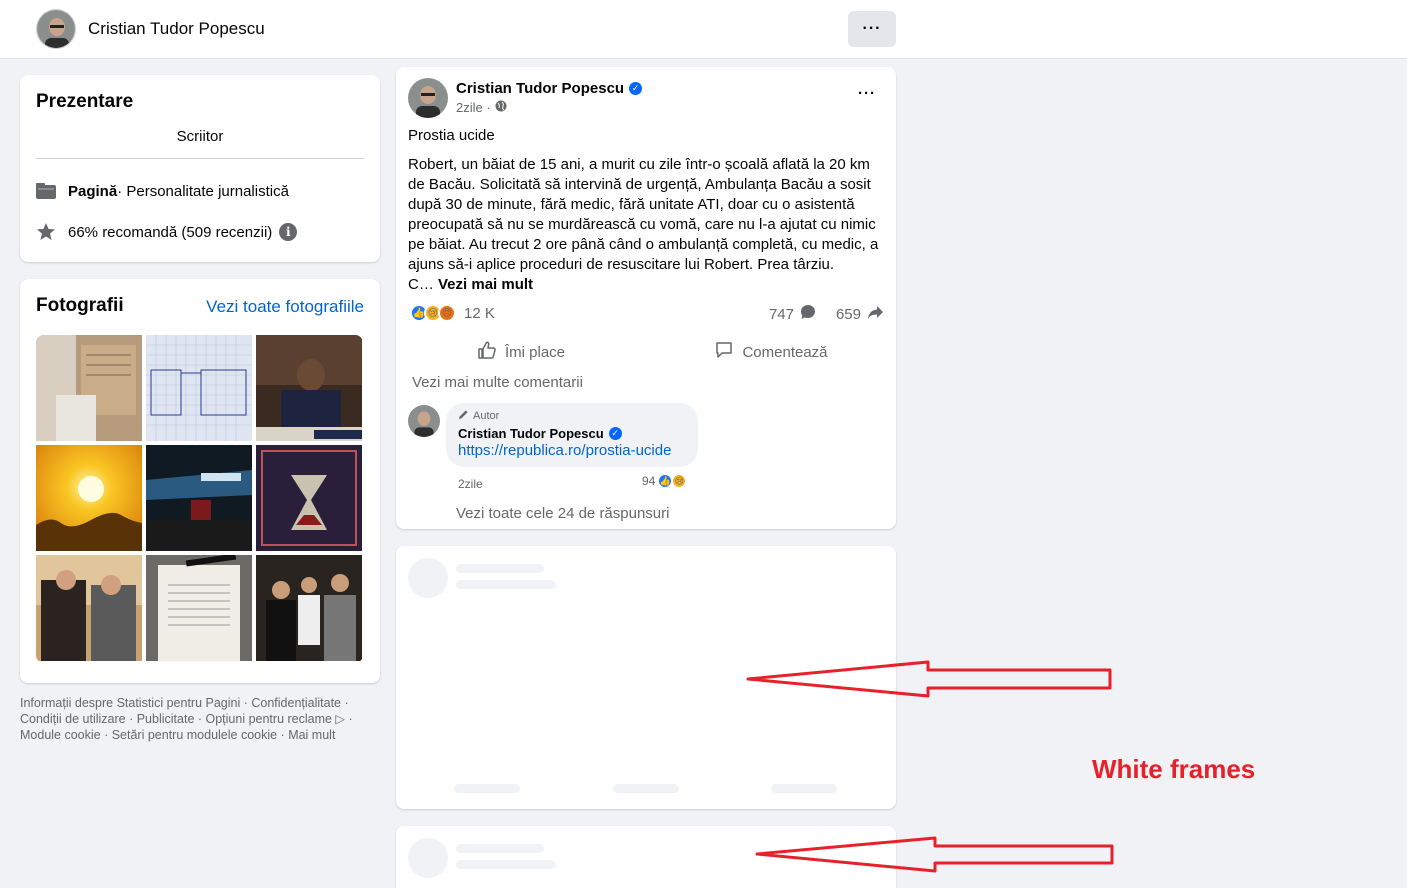 Image resolution: width=1407 pixels, height=888 pixels. Describe the element at coordinates (1174, 769) in the screenshot. I see `annotation-label: White frames` at that location.